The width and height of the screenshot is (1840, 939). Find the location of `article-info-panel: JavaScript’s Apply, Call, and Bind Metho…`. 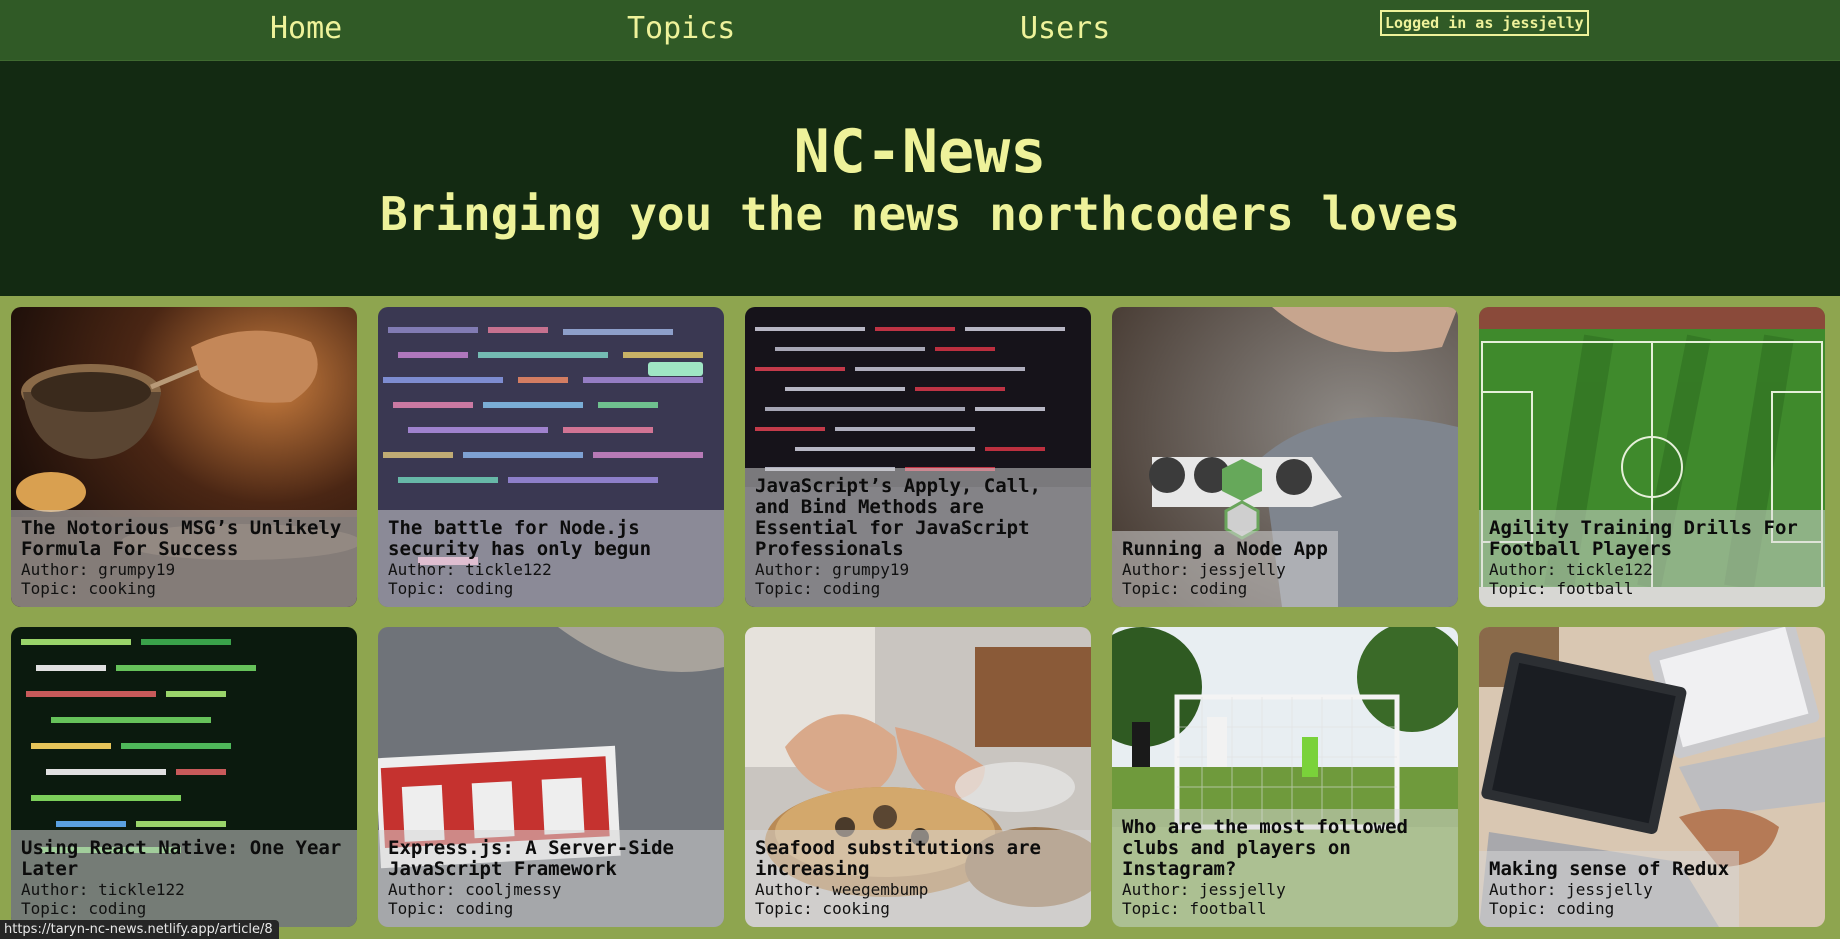

article-info-panel: JavaScript’s Apply, Call, and Bind Metho… is located at coordinates (918, 537).